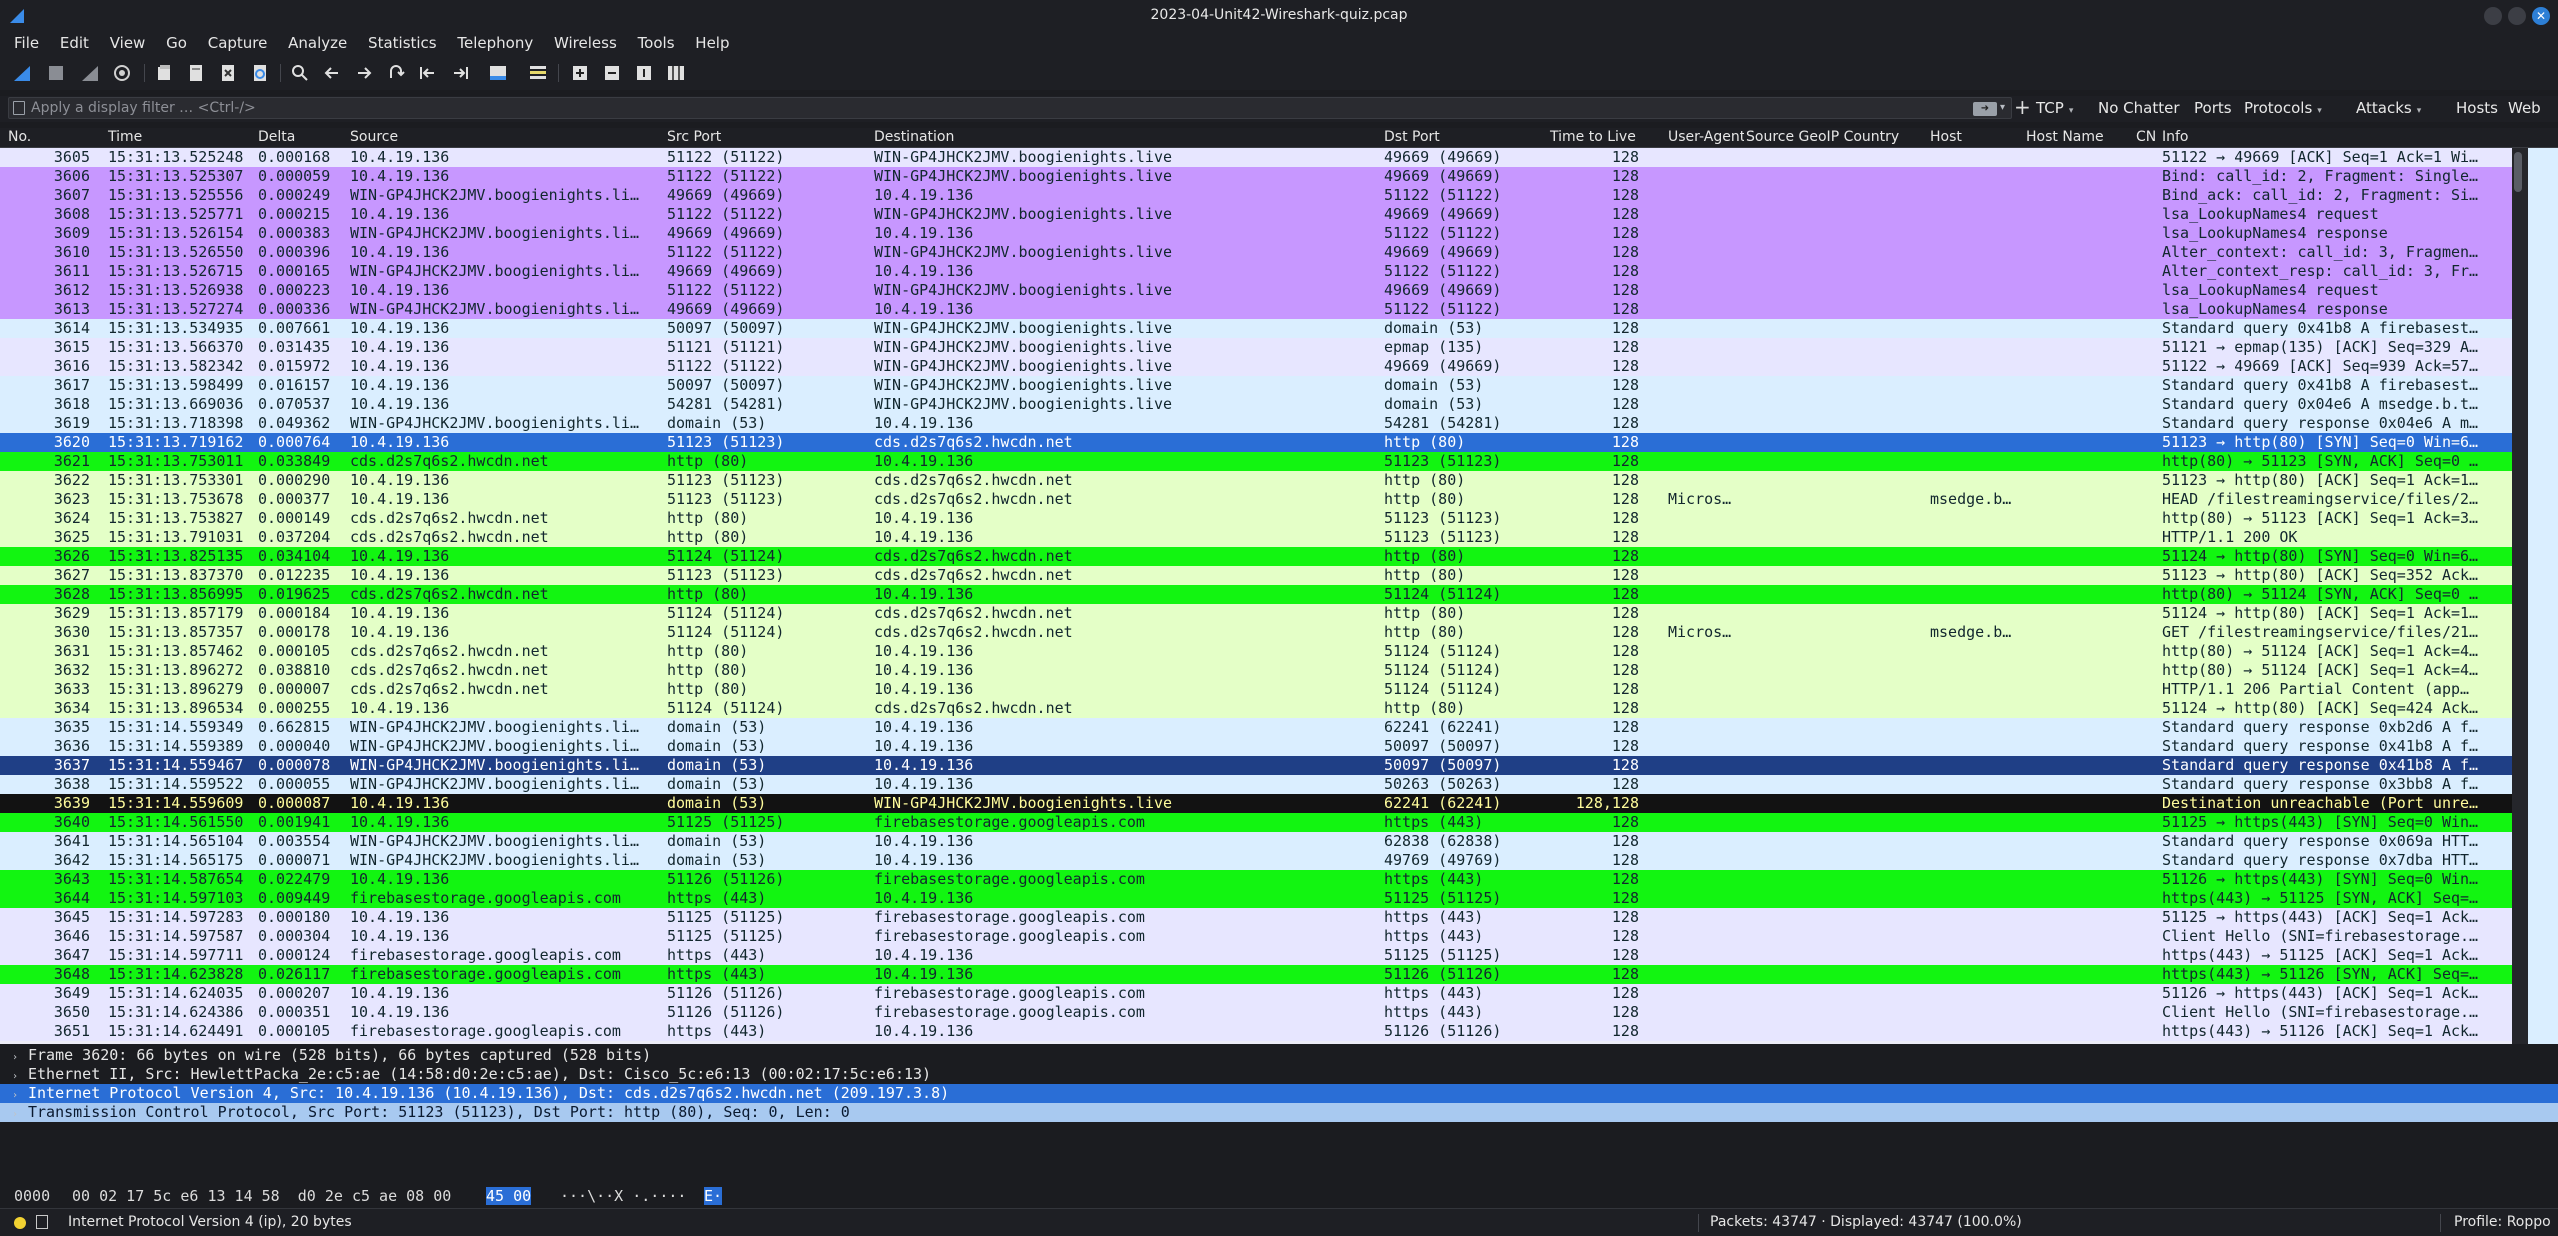 The width and height of the screenshot is (2558, 1236). I want to click on go-back-icon, so click(332, 73).